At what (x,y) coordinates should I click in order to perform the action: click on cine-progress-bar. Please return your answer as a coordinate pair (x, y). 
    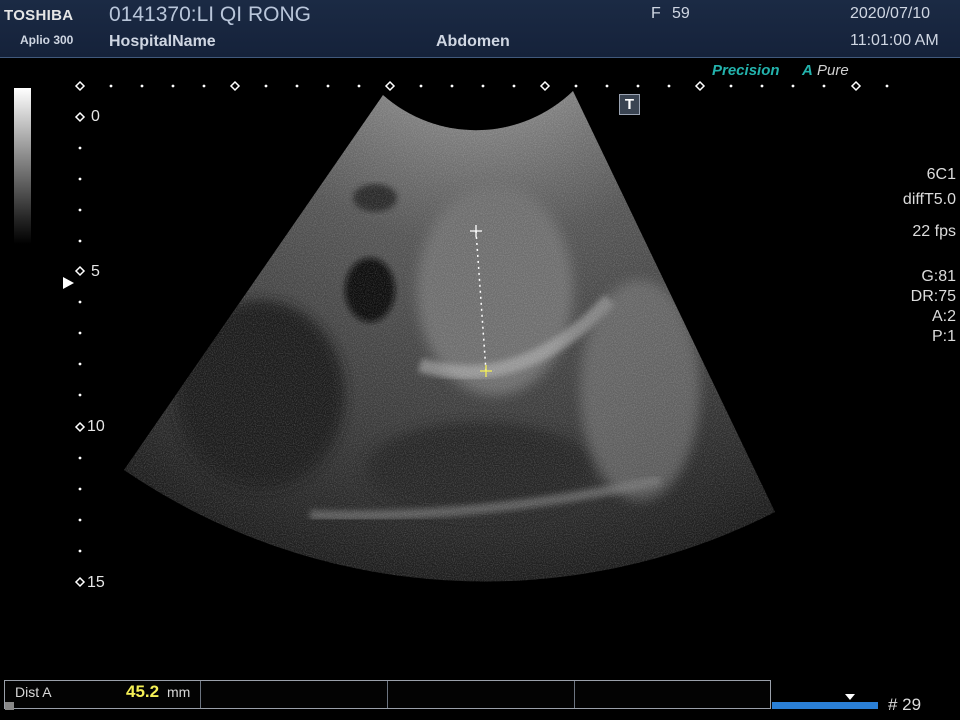
    Looking at the image, I should click on (825, 705).